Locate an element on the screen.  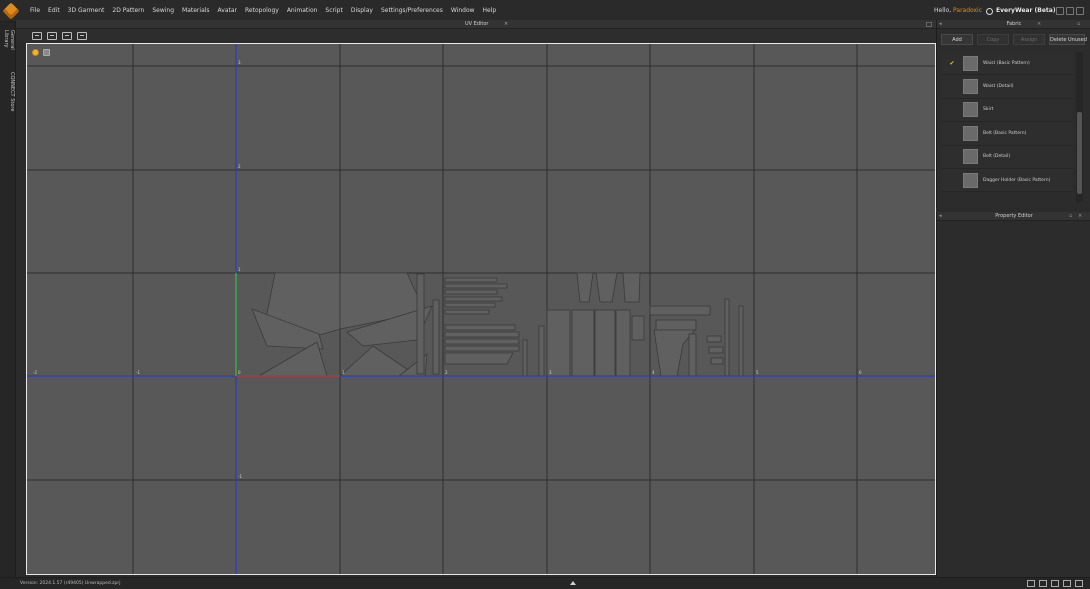
gear-icon is located at coordinates (989, 11).